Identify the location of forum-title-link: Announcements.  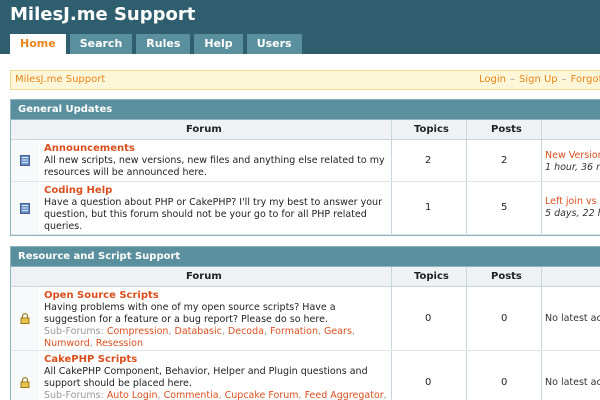
(216, 148).